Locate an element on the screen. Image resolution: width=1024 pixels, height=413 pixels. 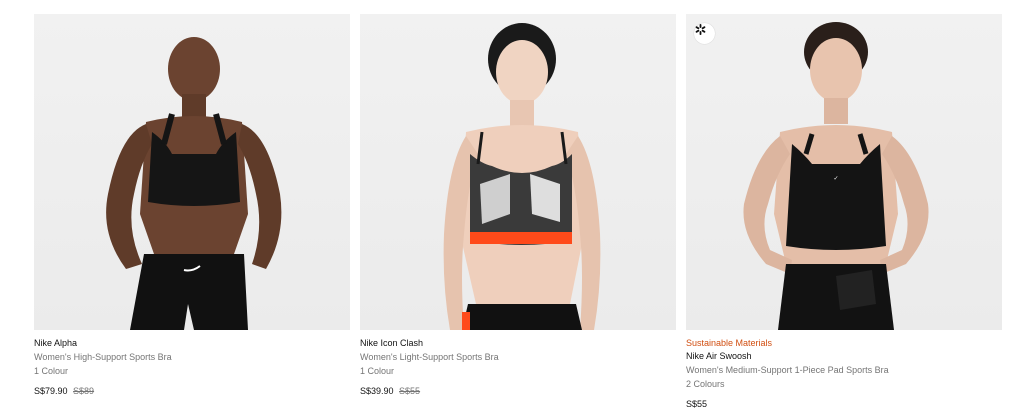
product-name: Nike Icon Clash is located at coordinates (518, 343).